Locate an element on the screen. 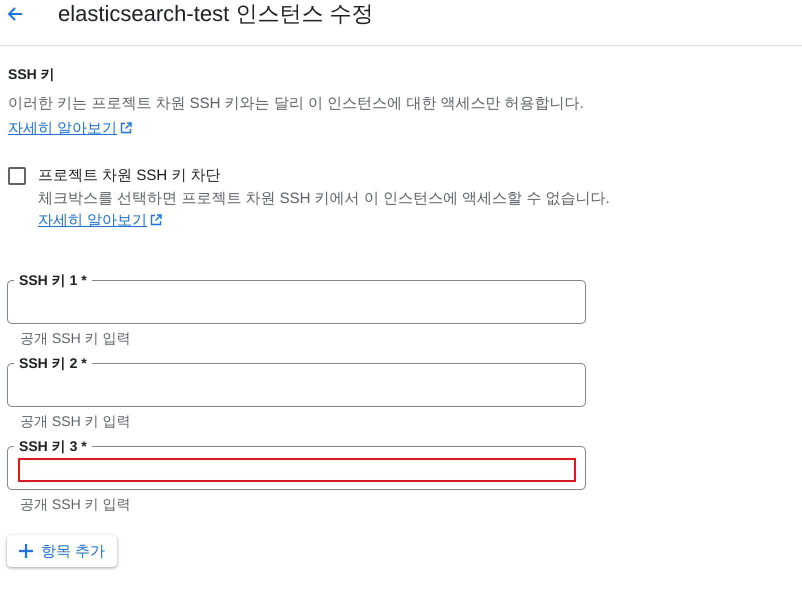 This screenshot has height=601, width=802. back-button is located at coordinates (15, 14).